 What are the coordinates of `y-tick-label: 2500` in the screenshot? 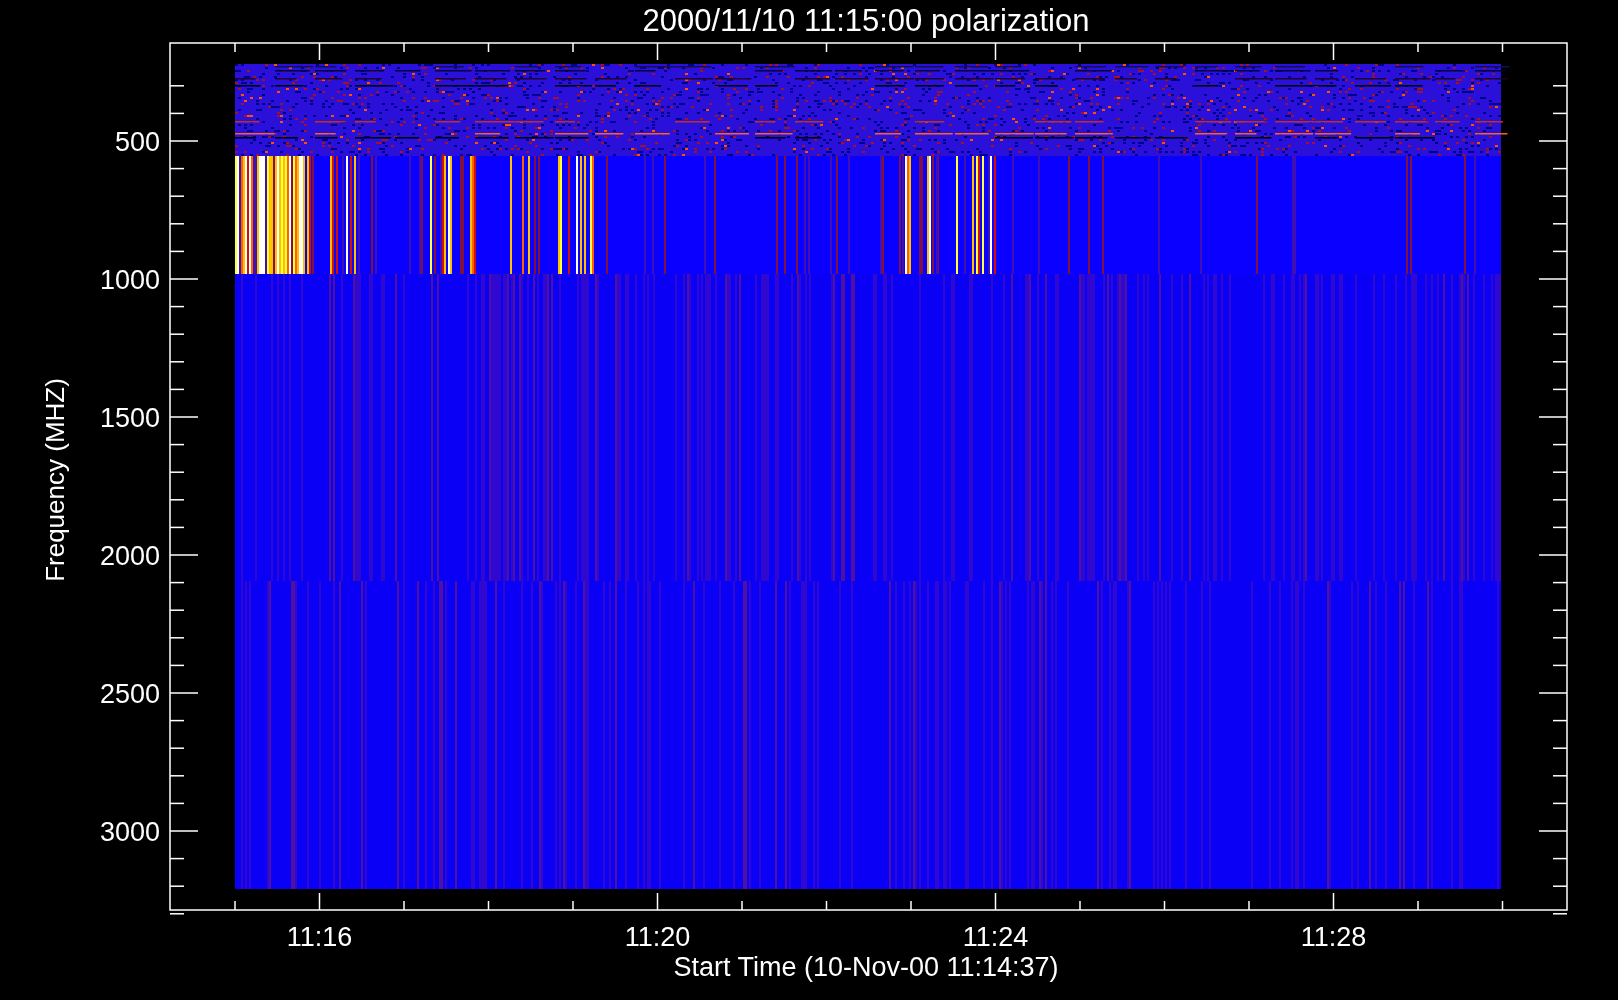 It's located at (129, 694).